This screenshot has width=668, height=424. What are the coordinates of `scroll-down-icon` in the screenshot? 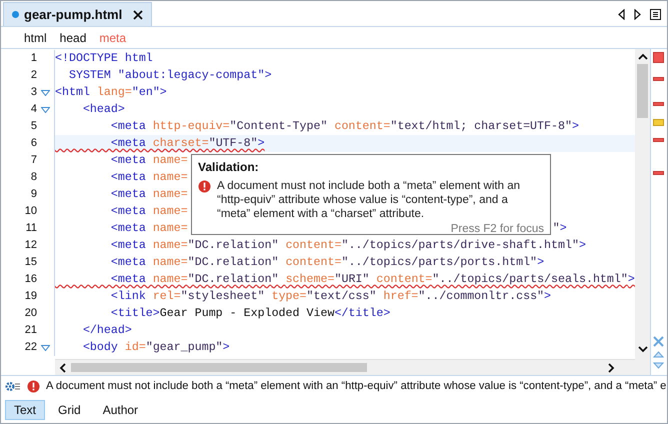 It's located at (643, 349).